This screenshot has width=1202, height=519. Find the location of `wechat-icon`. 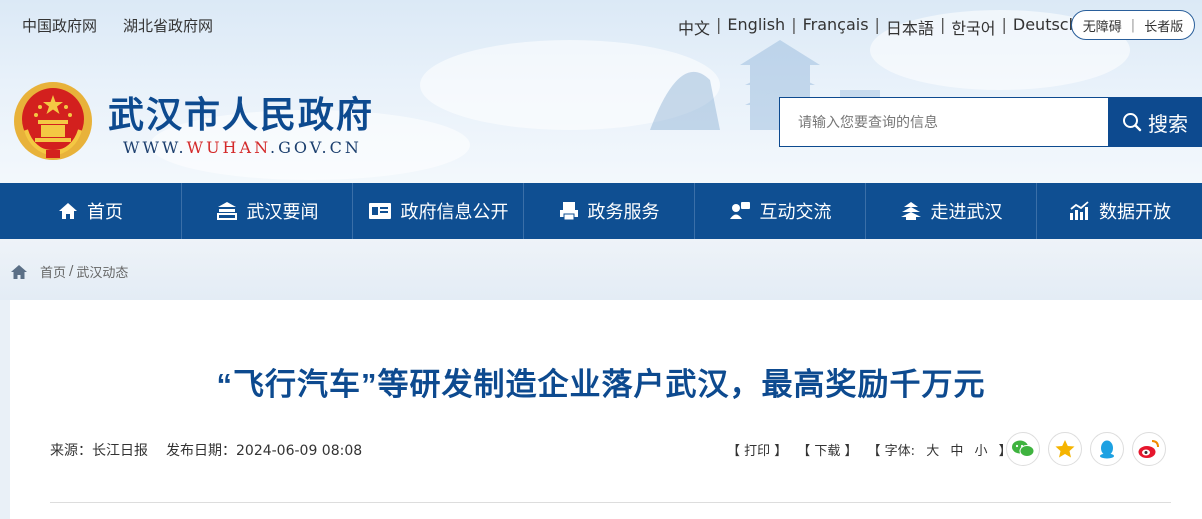

wechat-icon is located at coordinates (1023, 448).